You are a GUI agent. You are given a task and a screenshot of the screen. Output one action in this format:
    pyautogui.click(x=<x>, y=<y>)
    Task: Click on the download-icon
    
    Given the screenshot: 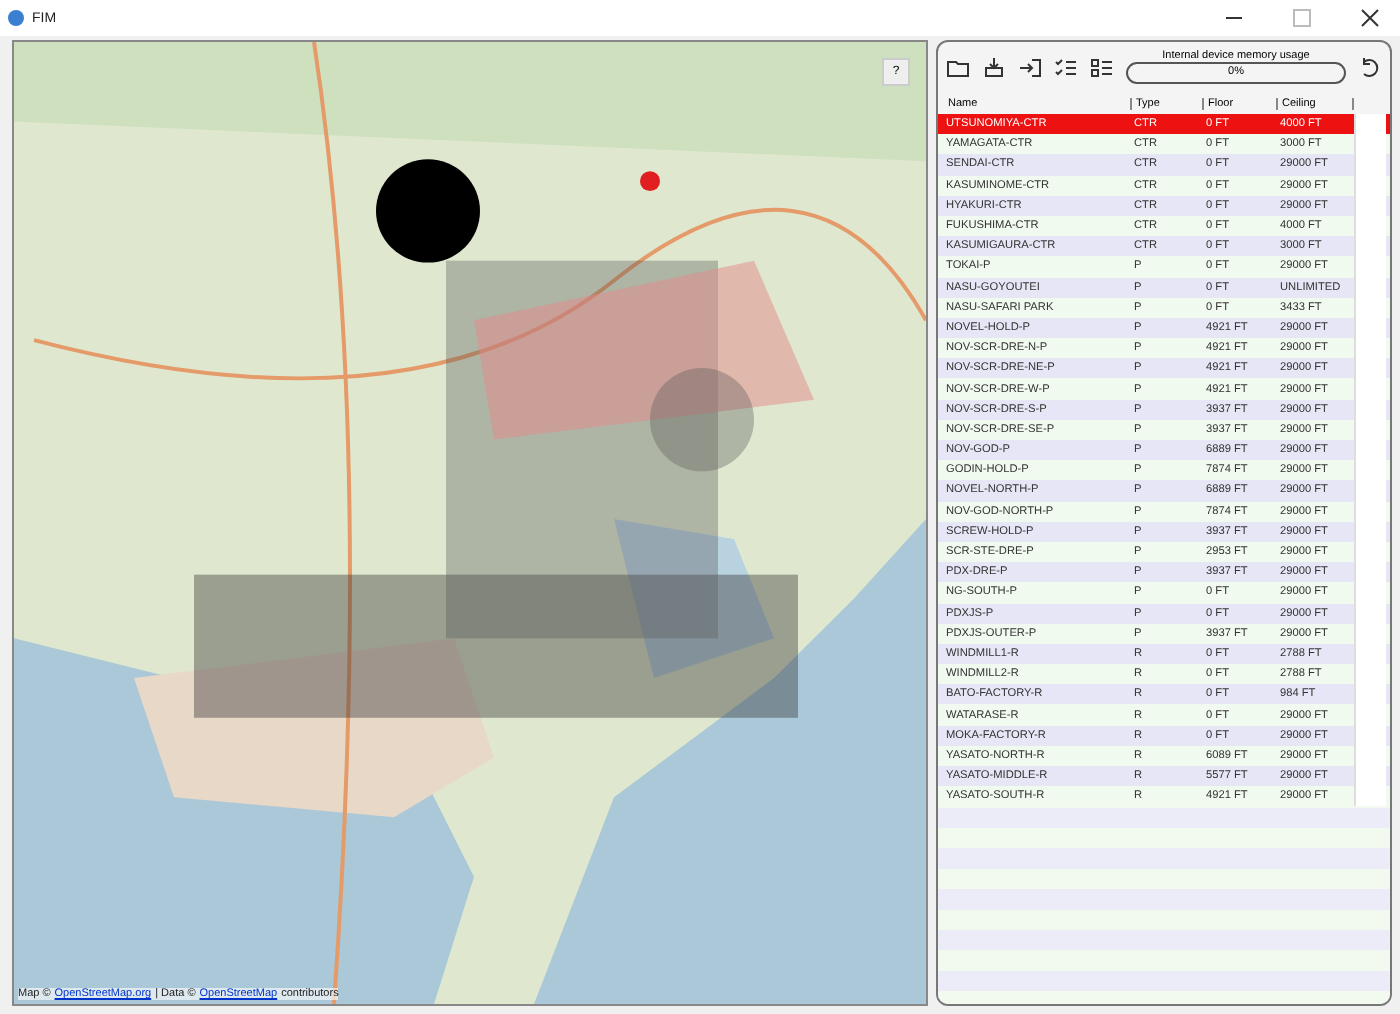 What is the action you would take?
    pyautogui.click(x=994, y=68)
    